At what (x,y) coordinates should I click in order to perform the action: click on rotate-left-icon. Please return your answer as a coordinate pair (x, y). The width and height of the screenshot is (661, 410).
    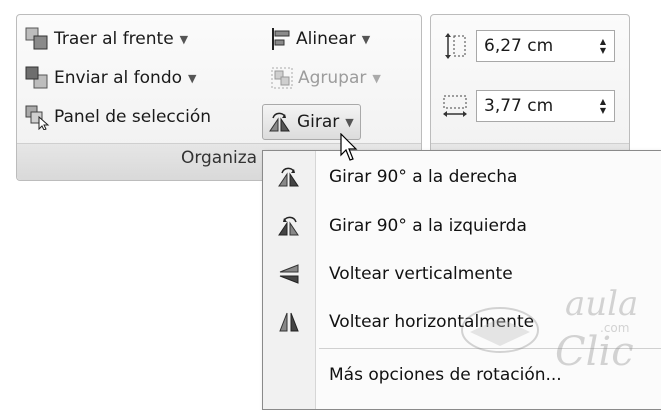
    Looking at the image, I should click on (289, 226).